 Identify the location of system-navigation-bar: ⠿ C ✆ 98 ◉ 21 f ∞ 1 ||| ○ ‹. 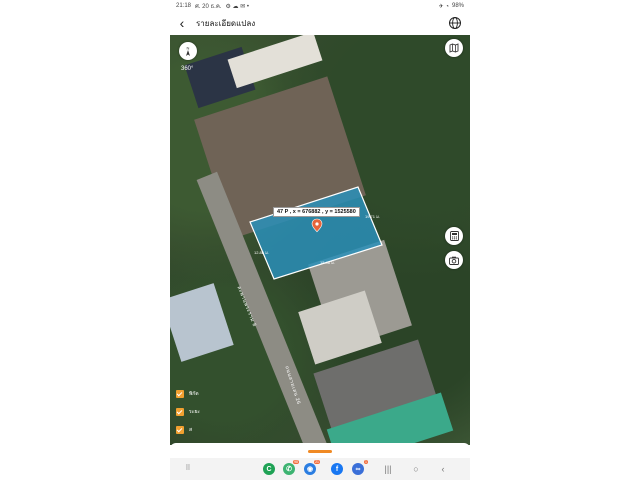
(320, 469).